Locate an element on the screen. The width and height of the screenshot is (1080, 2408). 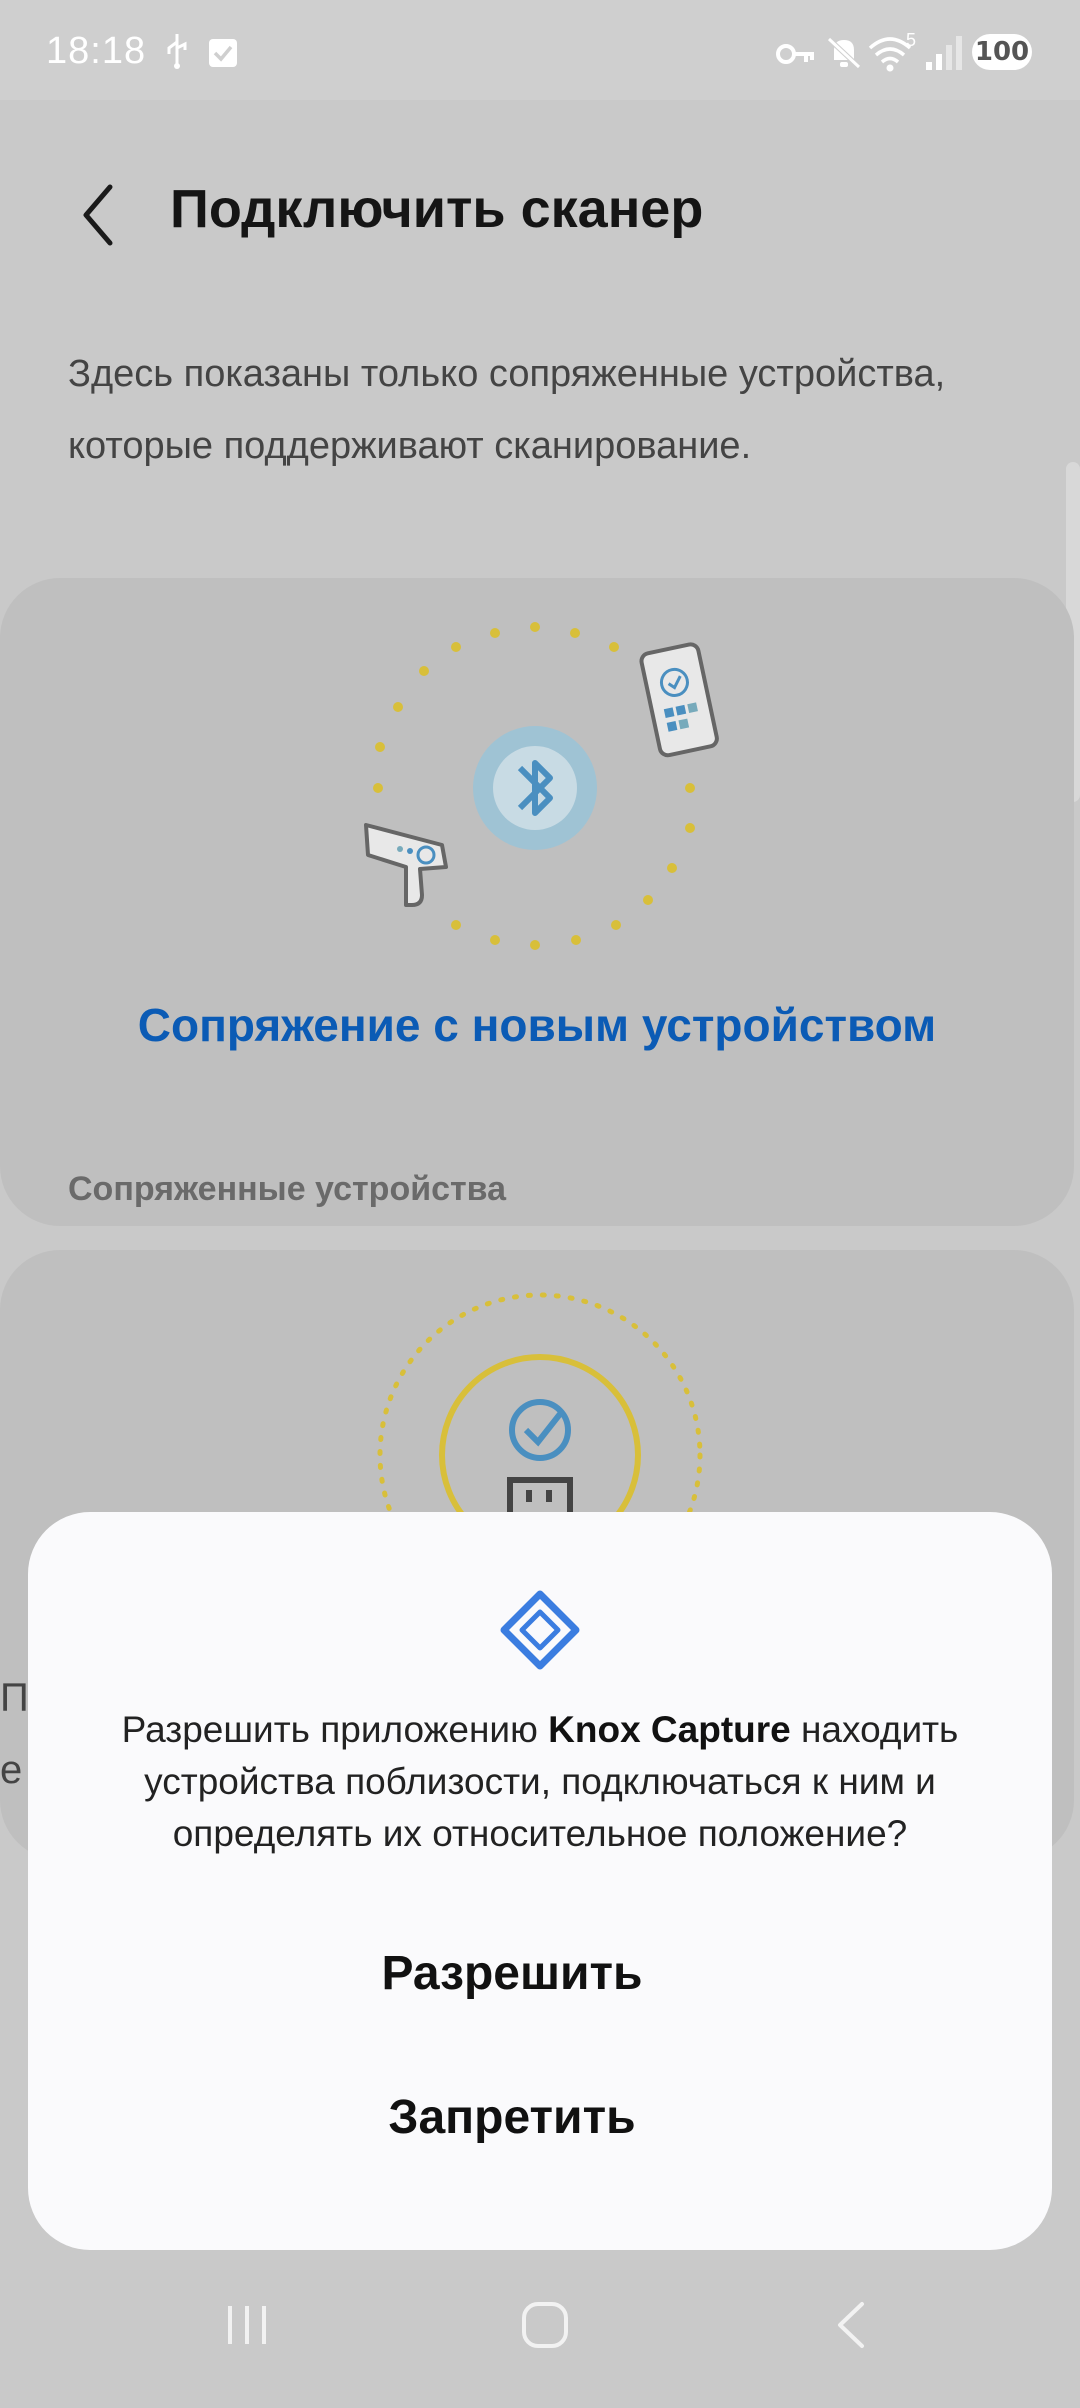
pair-new-device-link: Сопряжение с новым устройством is located at coordinates (537, 1025).